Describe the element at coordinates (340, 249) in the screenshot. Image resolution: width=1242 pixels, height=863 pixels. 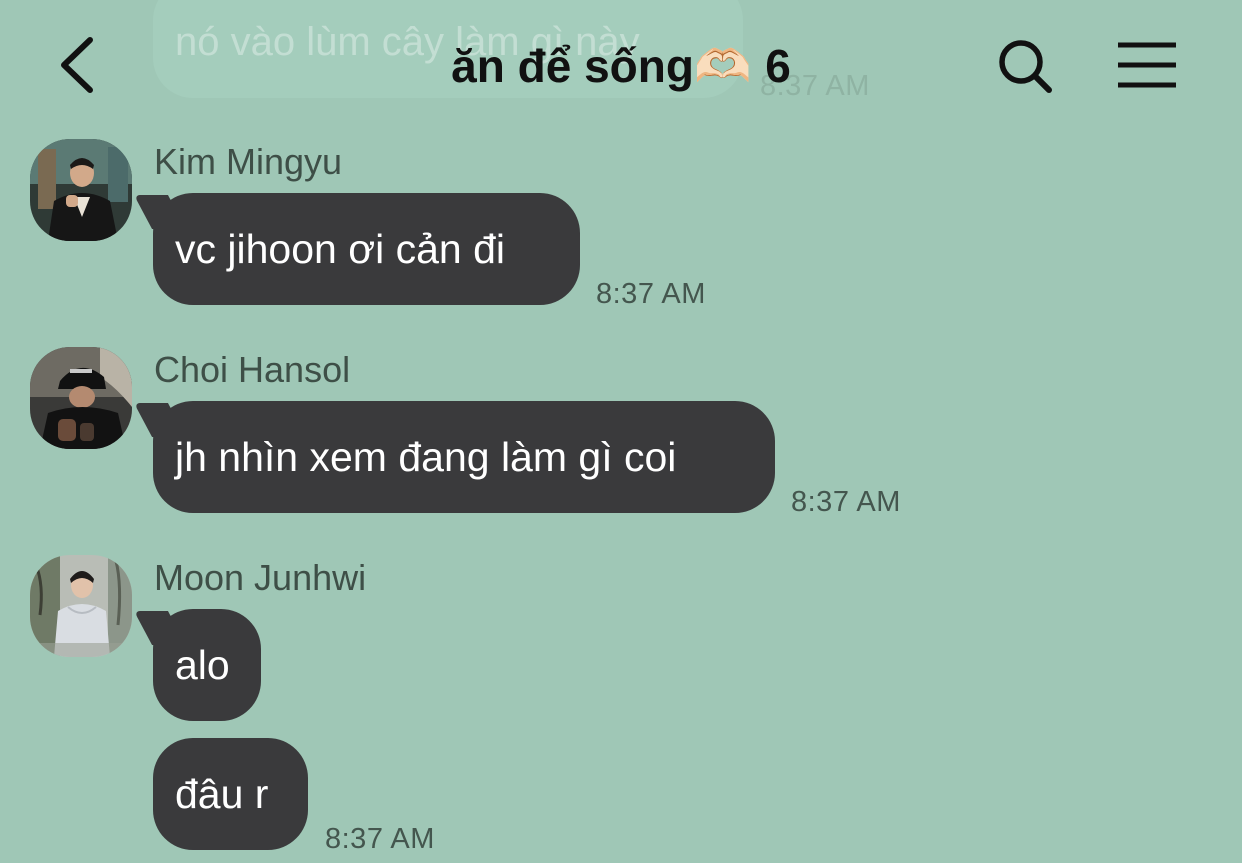
I see `message-text: vc jihoon ơi cản đi` at that location.